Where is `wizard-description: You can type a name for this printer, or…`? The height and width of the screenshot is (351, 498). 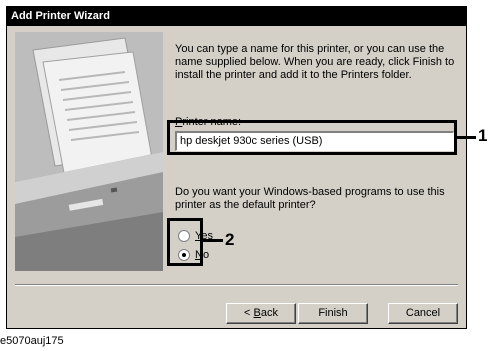
wizard-description: You can type a name for this printer, or… is located at coordinates (315, 62).